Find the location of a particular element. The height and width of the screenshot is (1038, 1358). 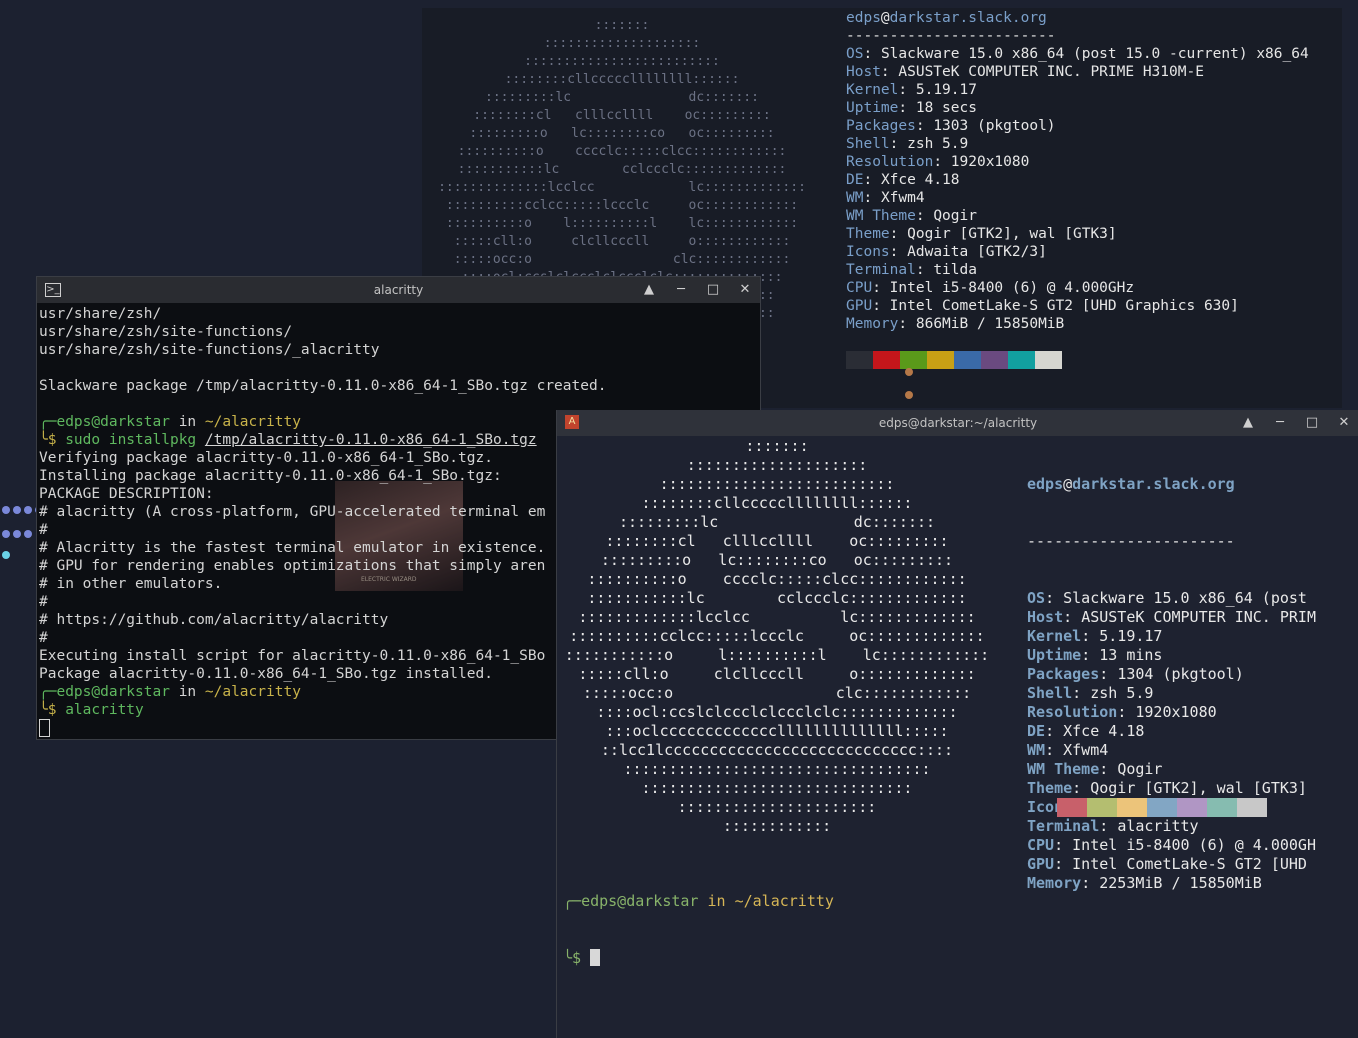

info-row-cpu: CPU: Intel i5-8400 (6) @ 4.000GH is located at coordinates (1171, 845).